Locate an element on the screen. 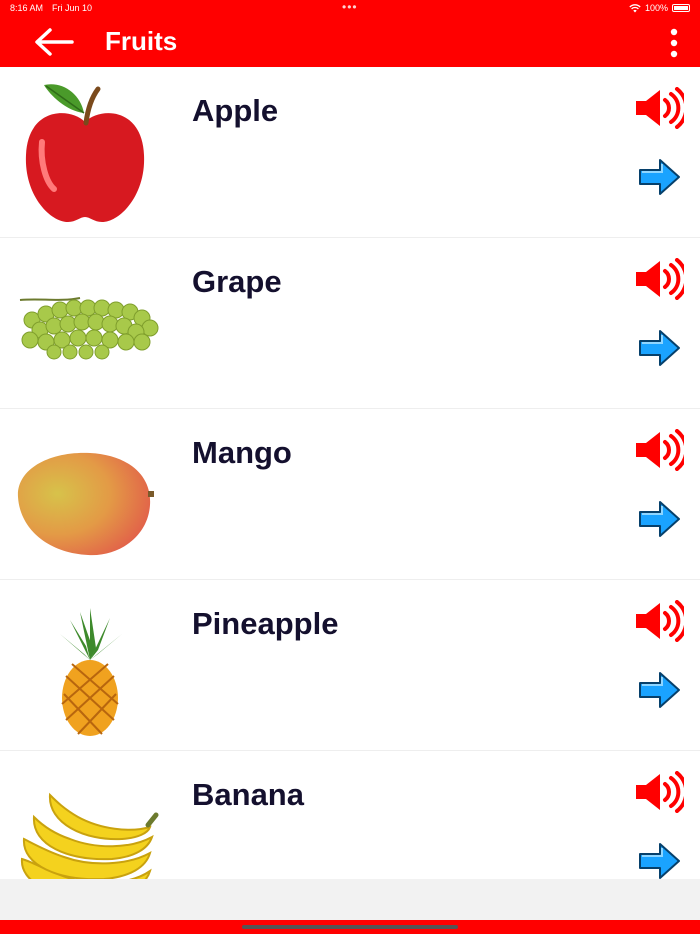  apple-image is located at coordinates (85, 153).